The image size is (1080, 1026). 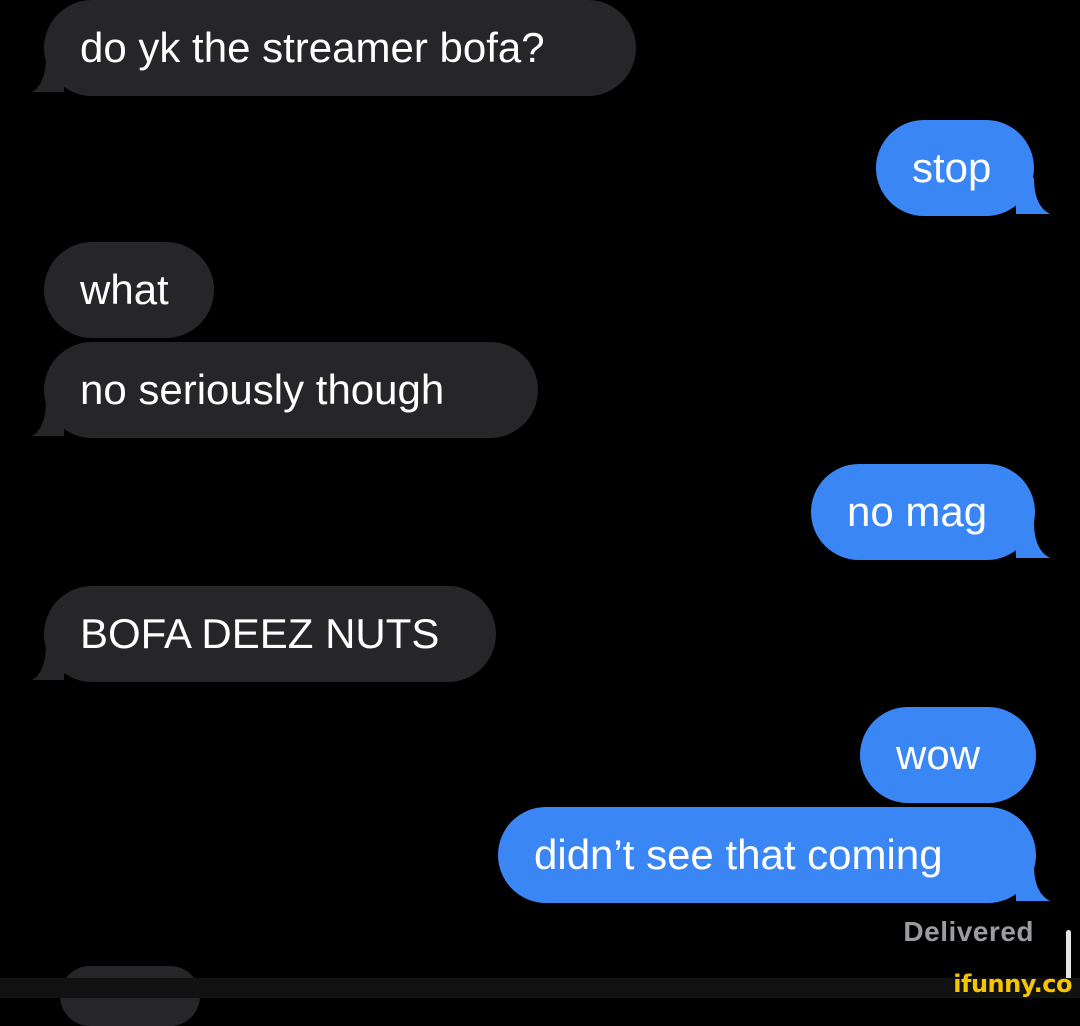 What do you see at coordinates (968, 931) in the screenshot?
I see `delivered-status: Delivered` at bounding box center [968, 931].